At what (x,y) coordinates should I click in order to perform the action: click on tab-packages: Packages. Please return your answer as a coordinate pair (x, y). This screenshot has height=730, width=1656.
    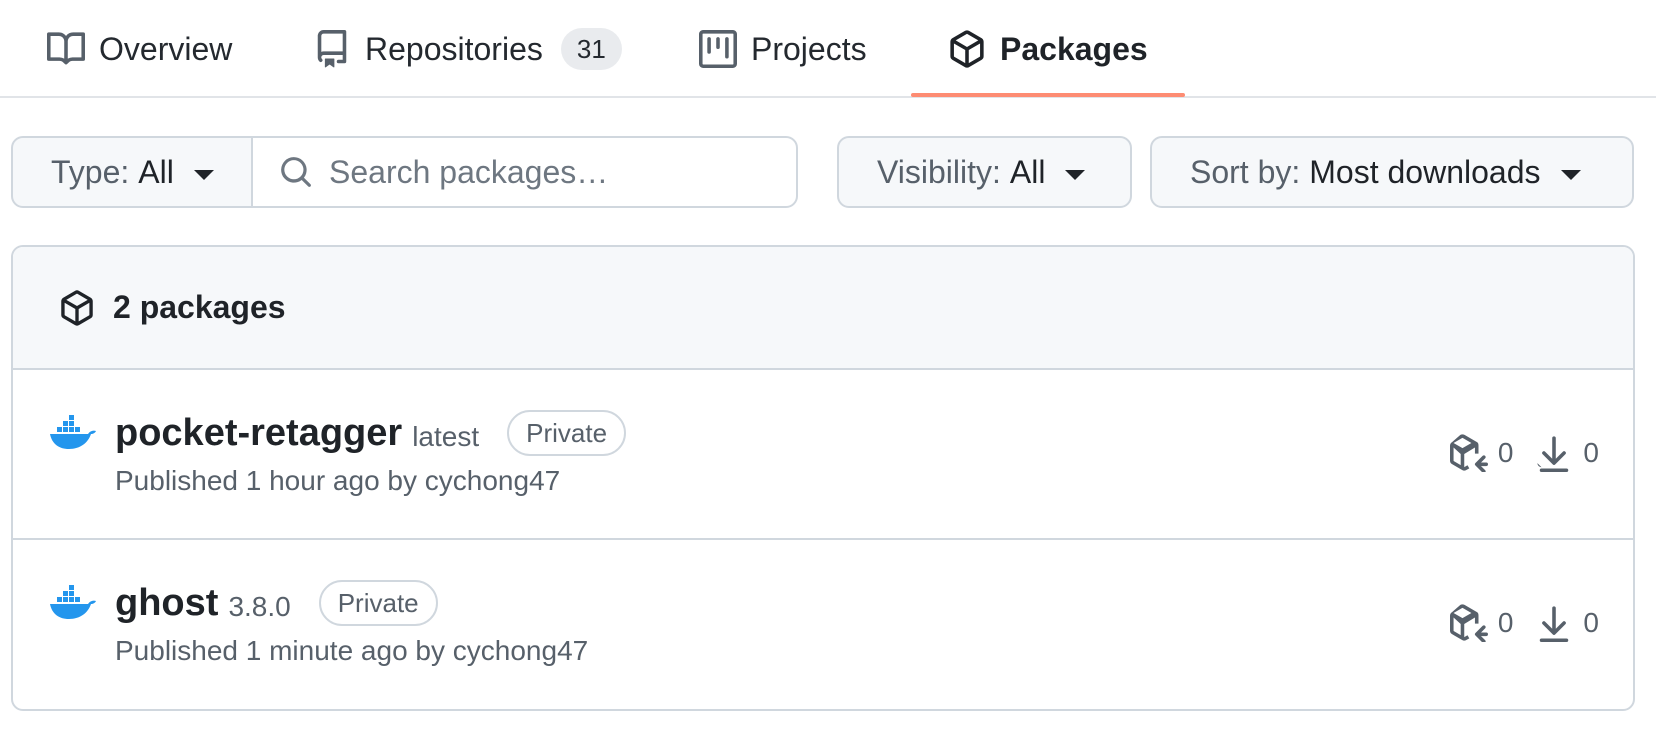
    Looking at the image, I should click on (1048, 49).